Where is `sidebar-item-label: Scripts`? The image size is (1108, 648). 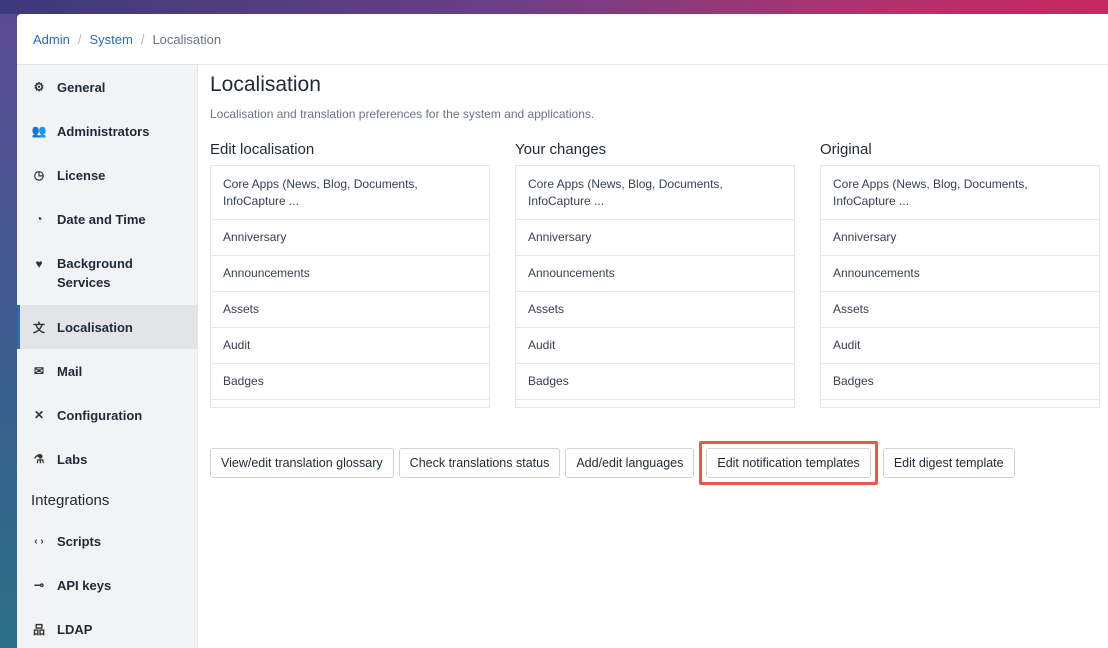
sidebar-item-label: Scripts is located at coordinates (79, 541).